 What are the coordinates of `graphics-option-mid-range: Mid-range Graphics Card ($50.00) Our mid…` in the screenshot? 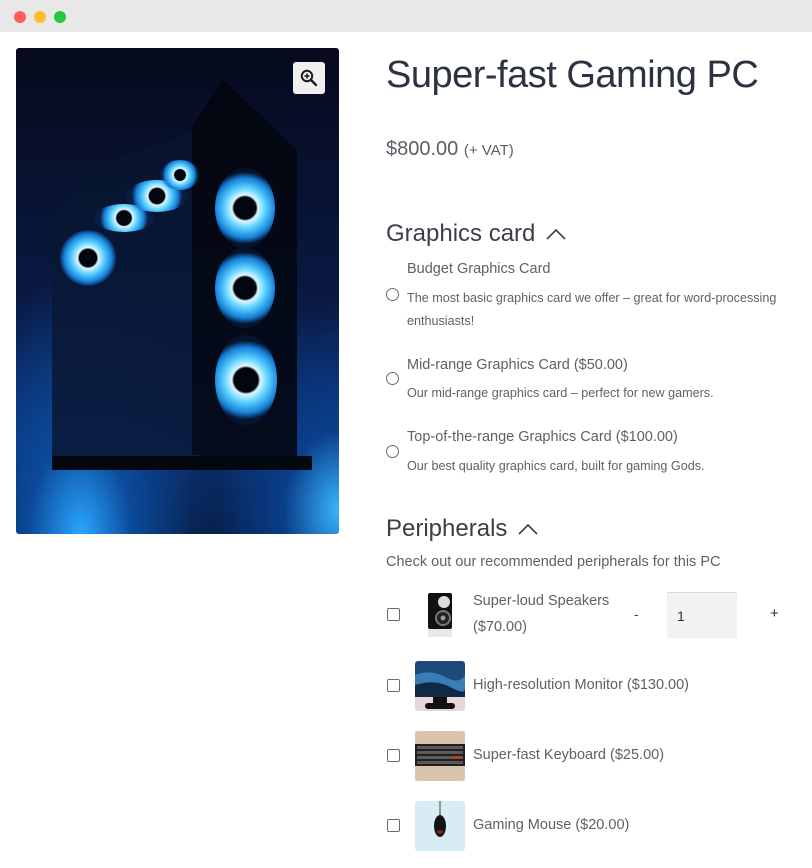 It's located at (591, 379).